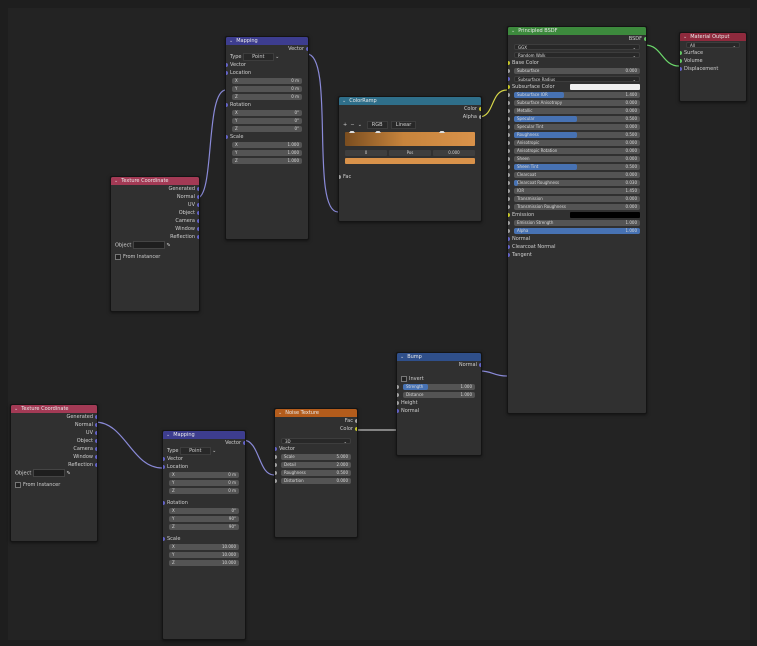 This screenshot has width=757, height=646. Describe the element at coordinates (577, 71) in the screenshot. I see `input-subsurface: Subsurface 0.000` at that location.